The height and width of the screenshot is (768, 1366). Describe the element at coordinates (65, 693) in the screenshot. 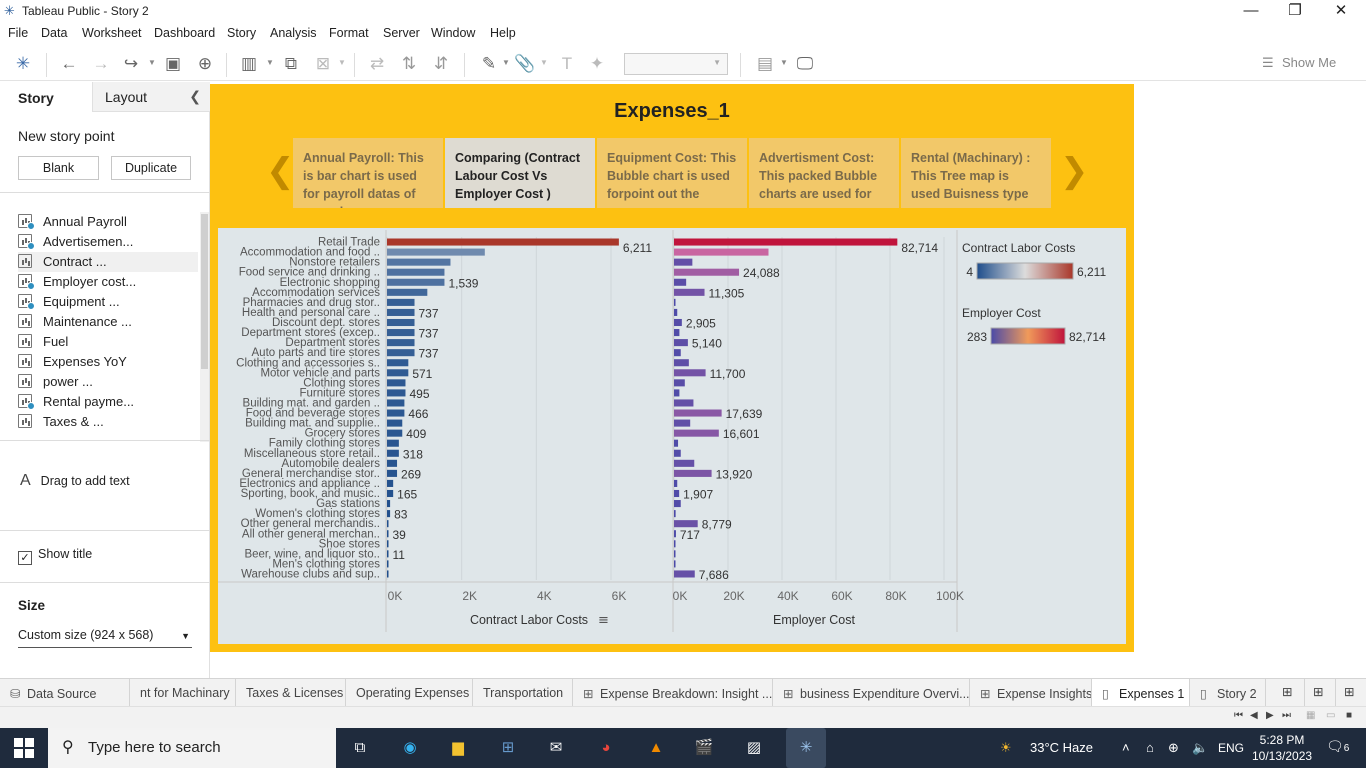

I see `sheet-tab: ⛁ Data Source` at that location.